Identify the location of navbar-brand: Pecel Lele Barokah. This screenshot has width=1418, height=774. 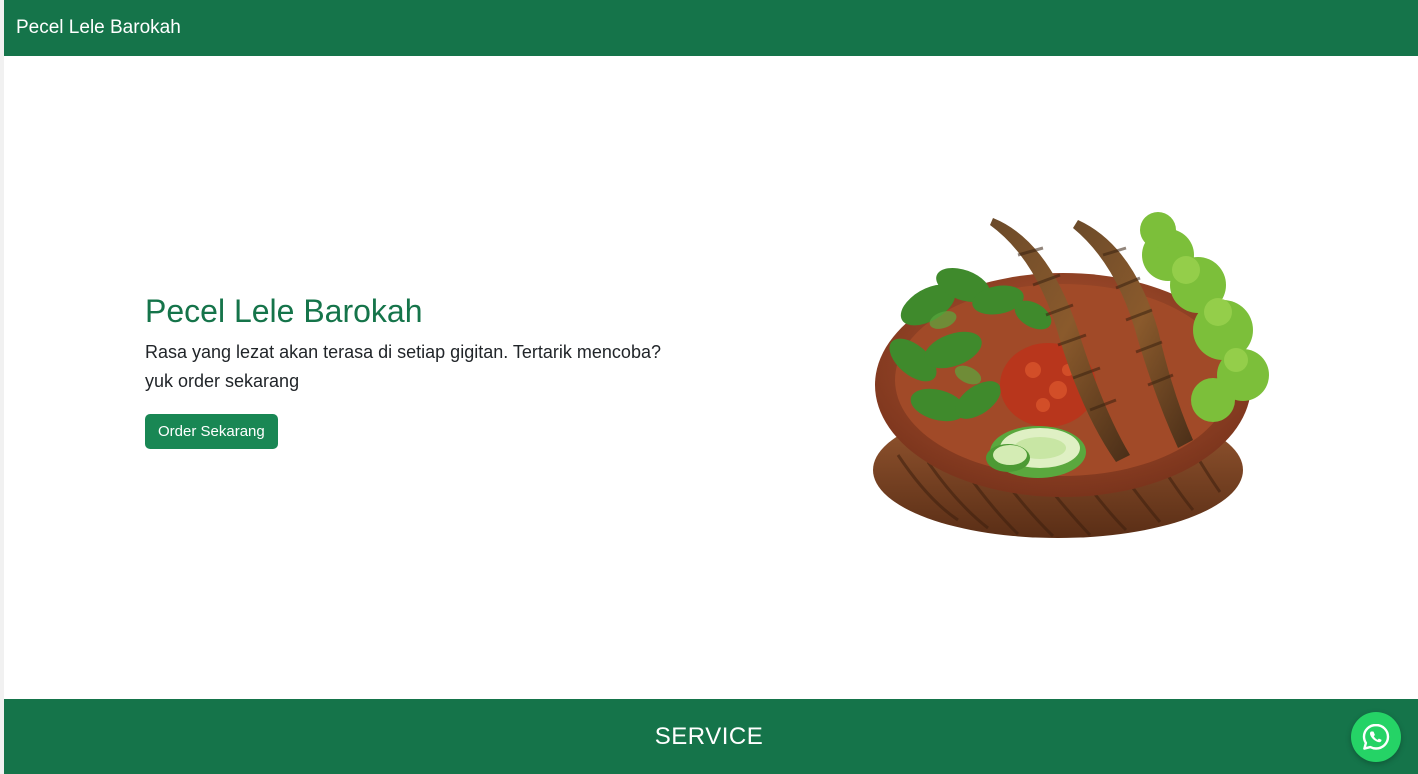
(98, 28).